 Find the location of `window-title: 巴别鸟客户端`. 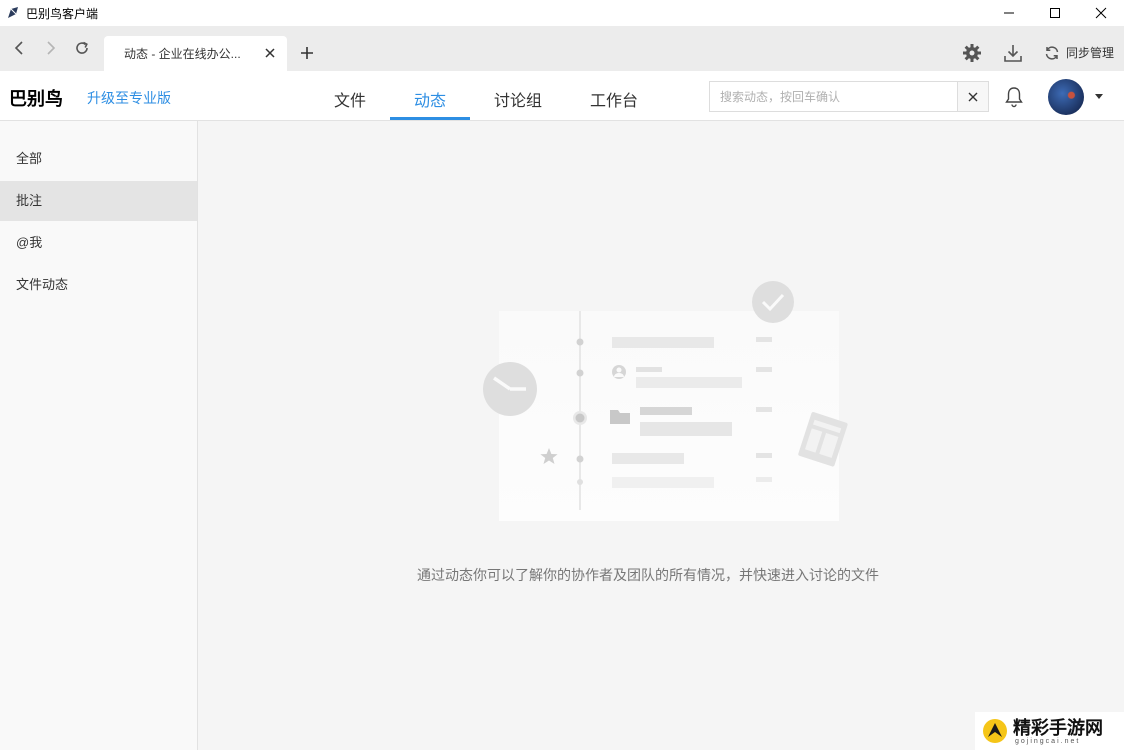

window-title: 巴别鸟客户端 is located at coordinates (62, 13).